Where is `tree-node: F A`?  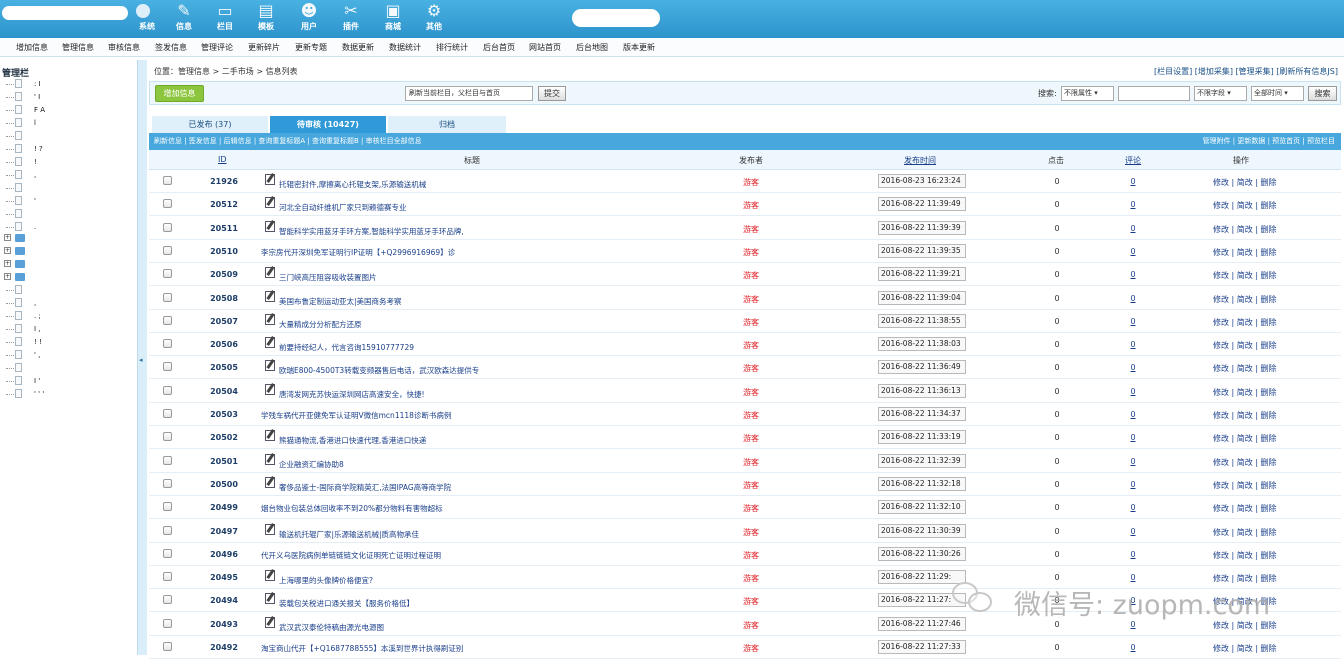 tree-node: F A is located at coordinates (49, 110).